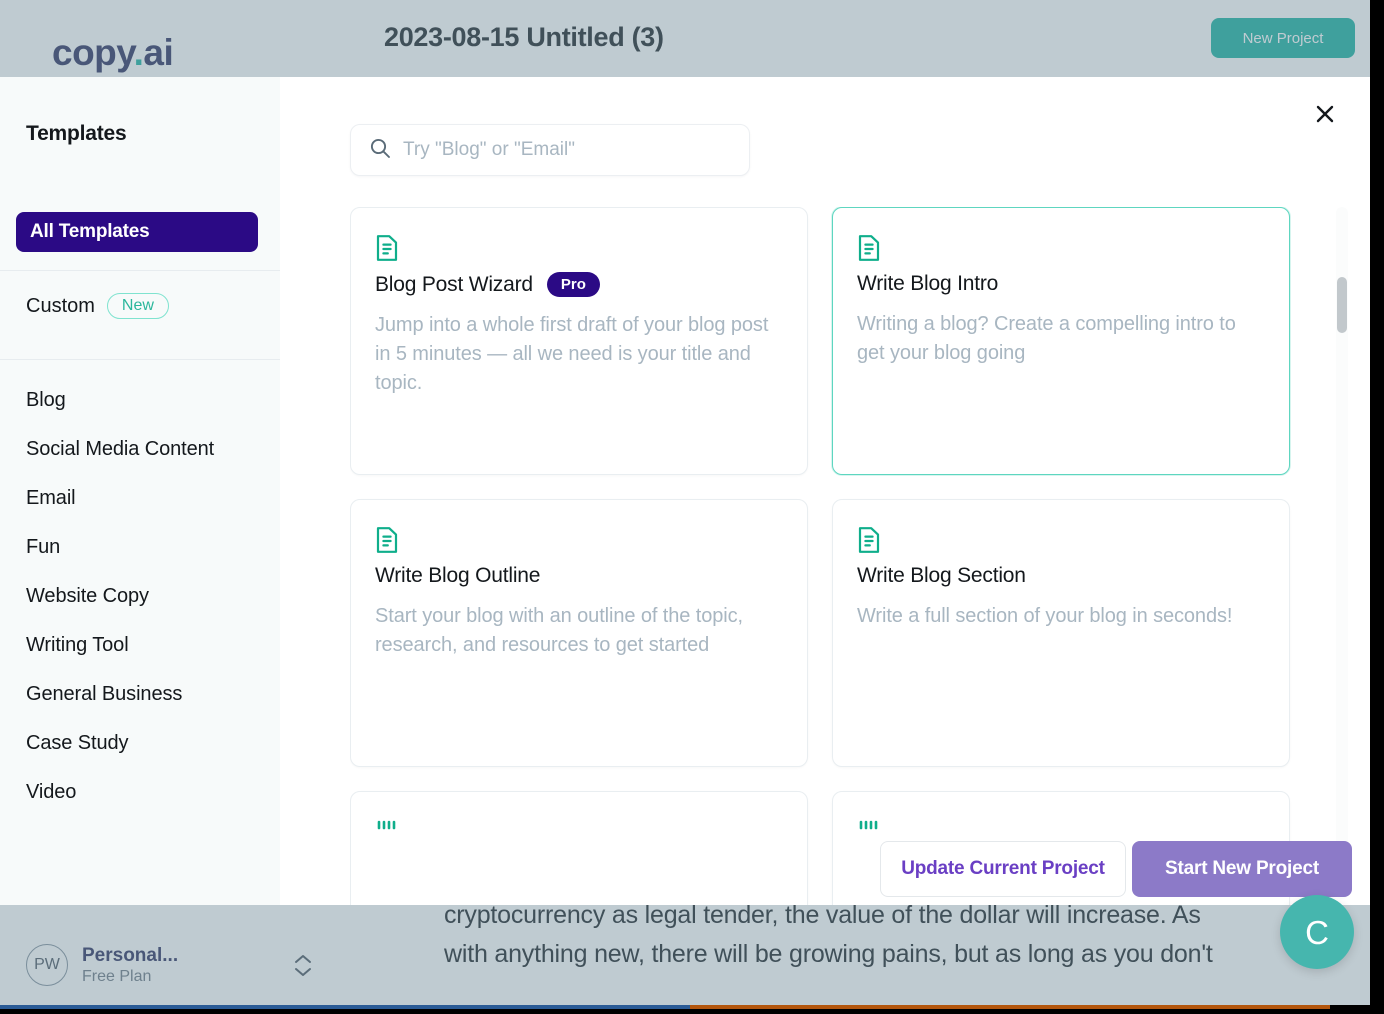 The height and width of the screenshot is (1014, 1384). Describe the element at coordinates (1342, 305) in the screenshot. I see `scrollbar-thumb` at that location.